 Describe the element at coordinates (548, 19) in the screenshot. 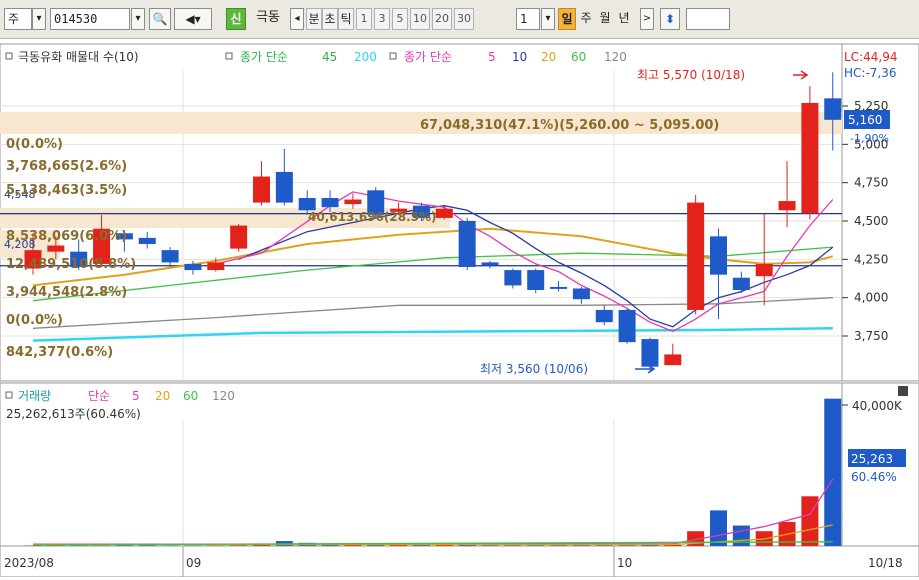

I see `interval-dropdown-icon: ▾` at that location.